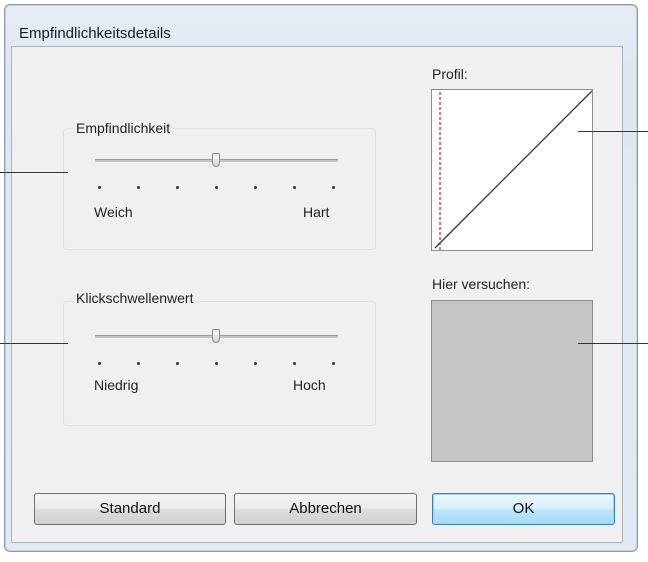  I want to click on click-threshold-min-label: Niedrig, so click(116, 385).